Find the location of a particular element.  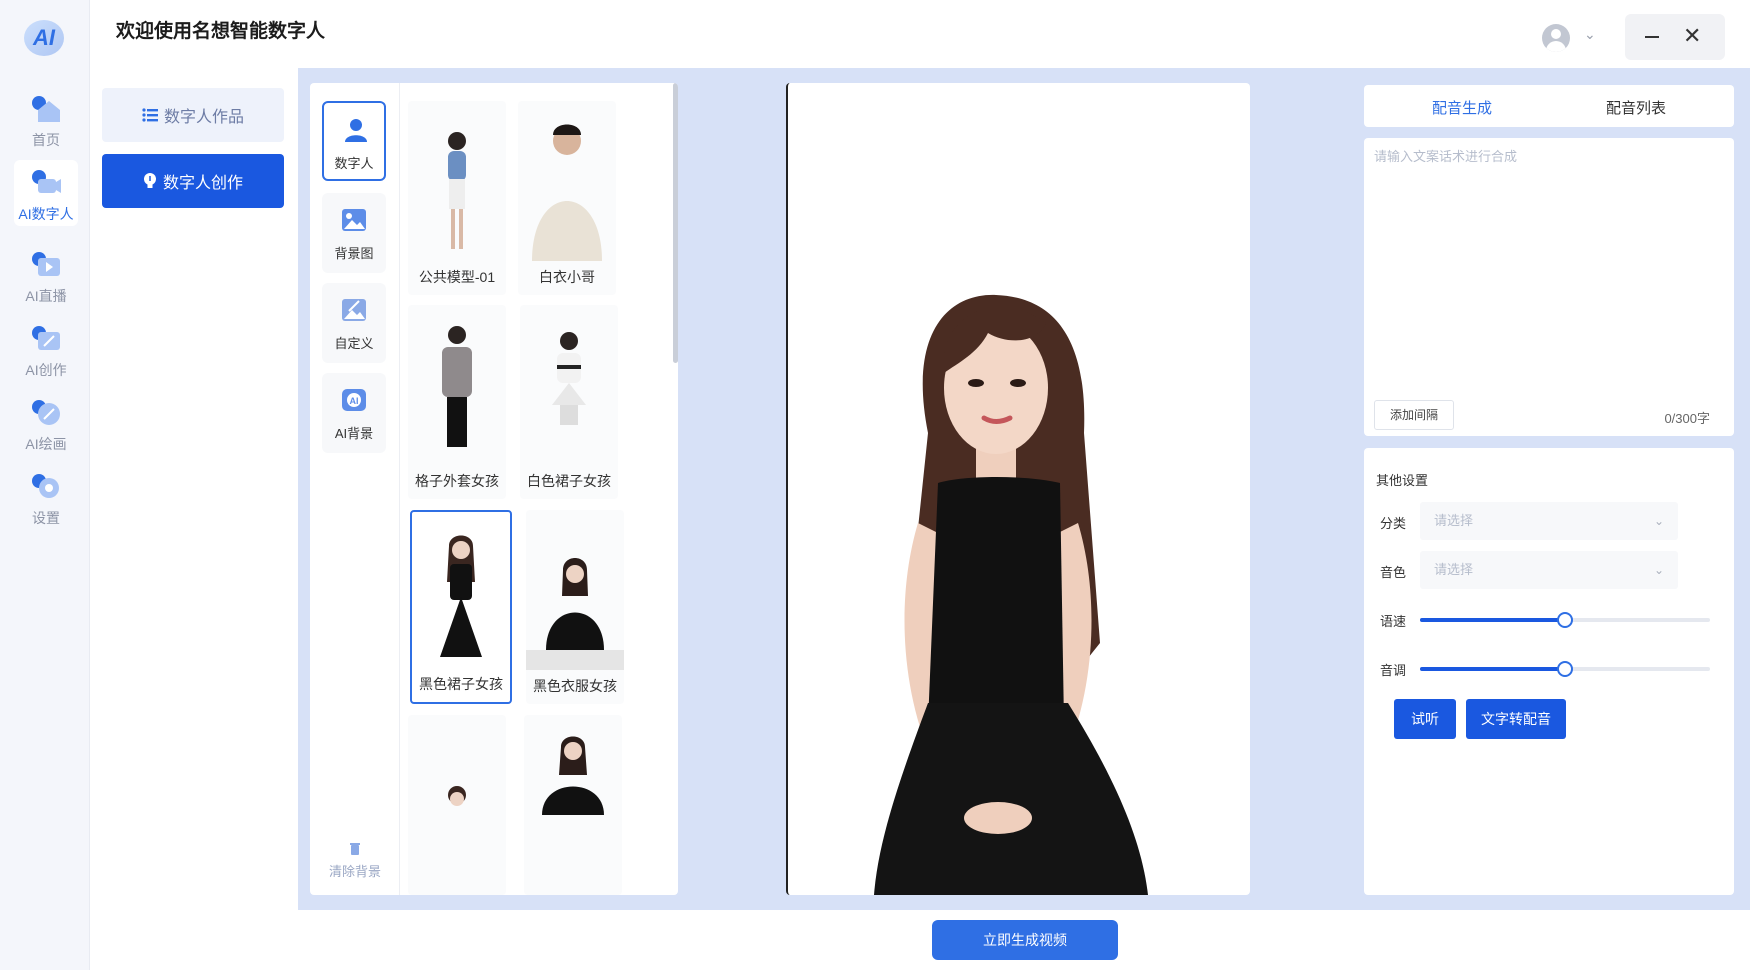

speed-slider-handle is located at coordinates (1565, 620).